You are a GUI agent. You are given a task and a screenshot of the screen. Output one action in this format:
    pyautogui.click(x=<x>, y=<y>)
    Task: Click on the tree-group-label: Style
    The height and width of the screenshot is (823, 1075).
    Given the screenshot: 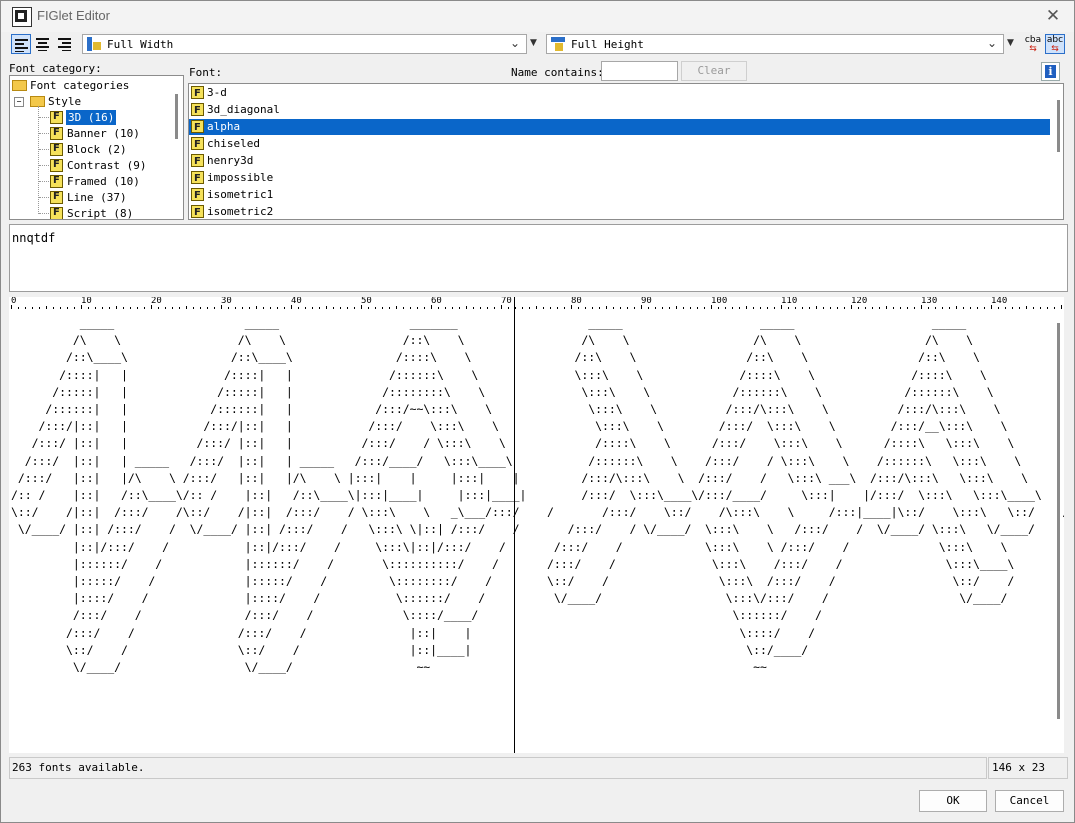 What is the action you would take?
    pyautogui.click(x=64, y=101)
    